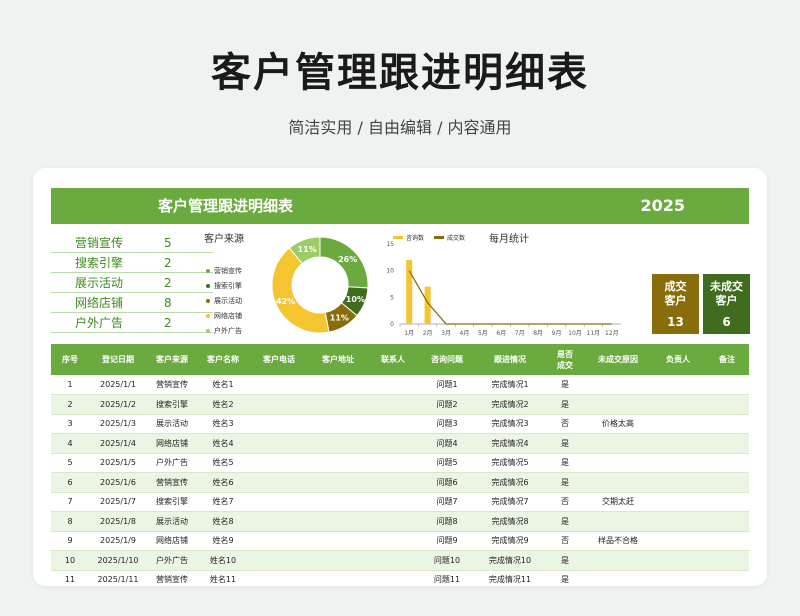 The image size is (800, 616). I want to click on table-cell: 否, so click(565, 502).